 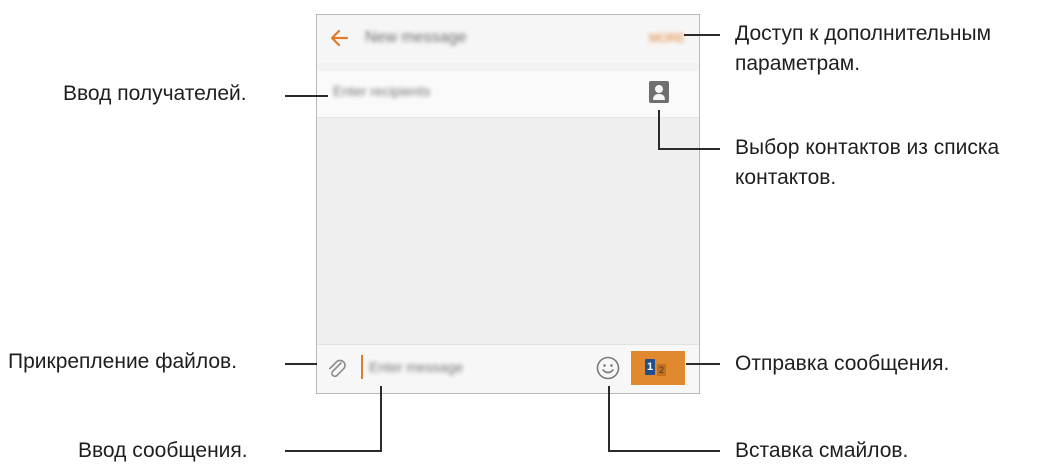 I want to click on label-more-options-1: Доступ к дополнительным, so click(x=863, y=33).